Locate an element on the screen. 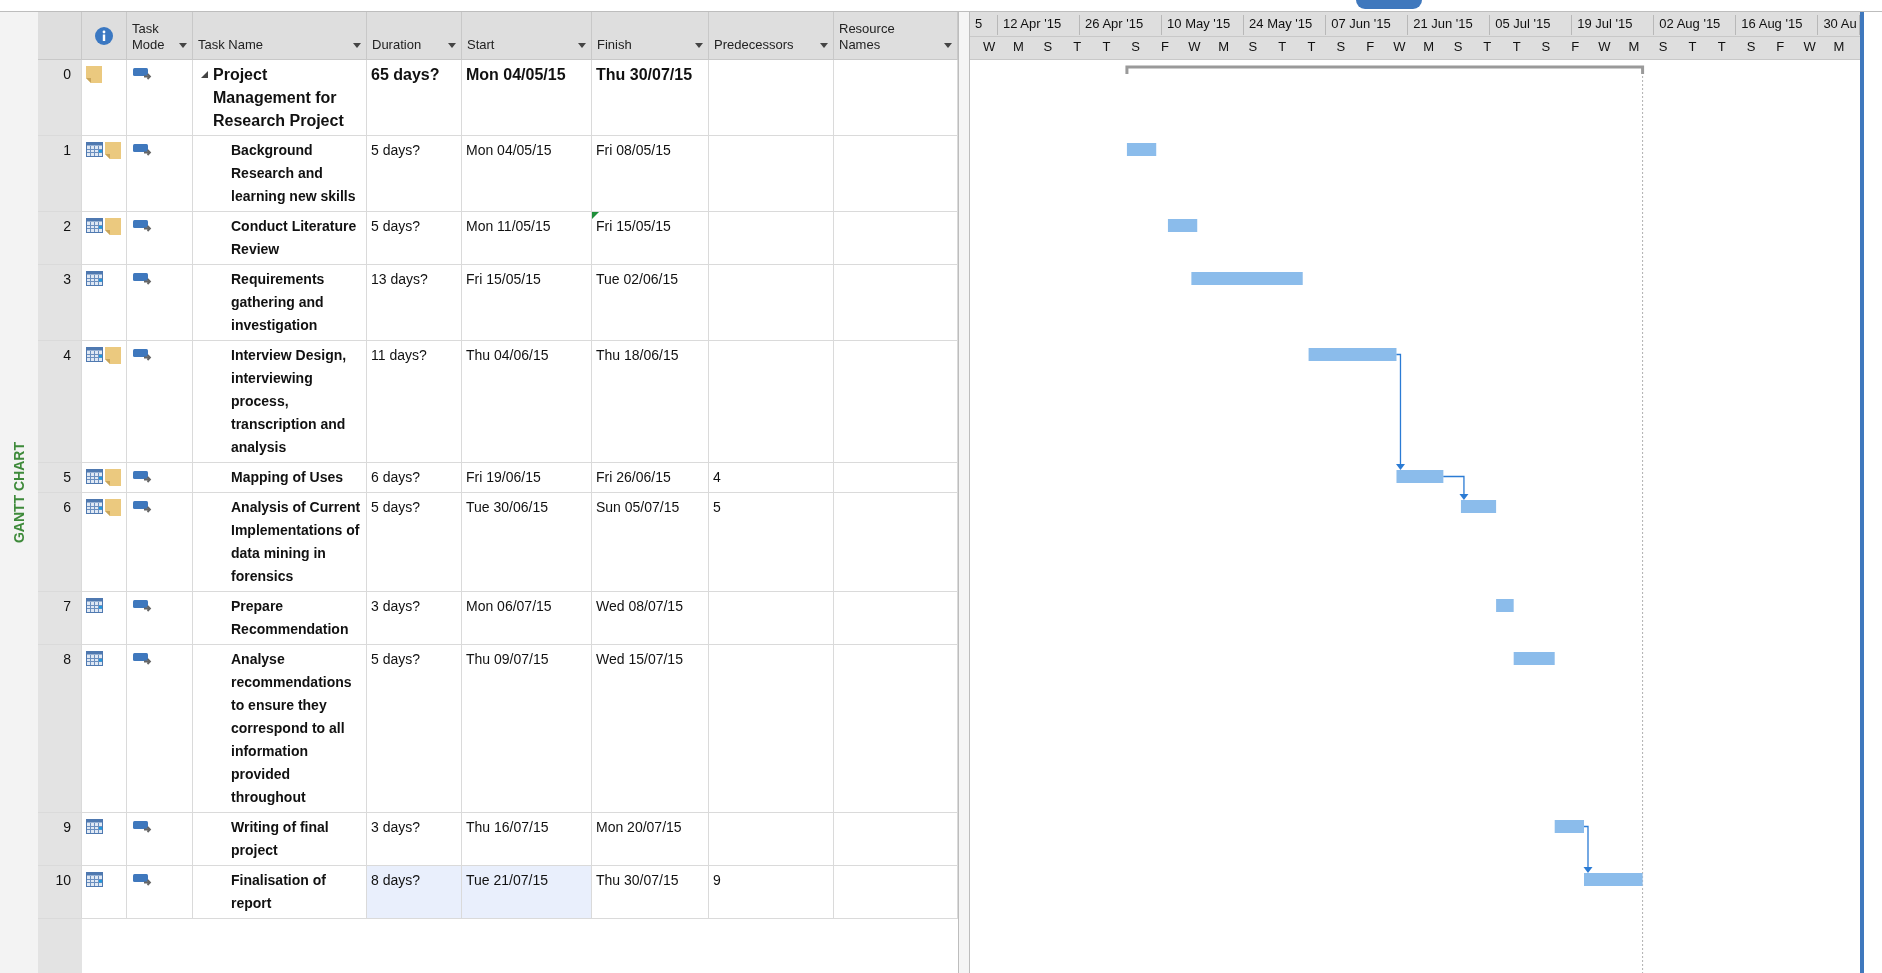  task-name: Finalisation of report is located at coordinates (279, 892).